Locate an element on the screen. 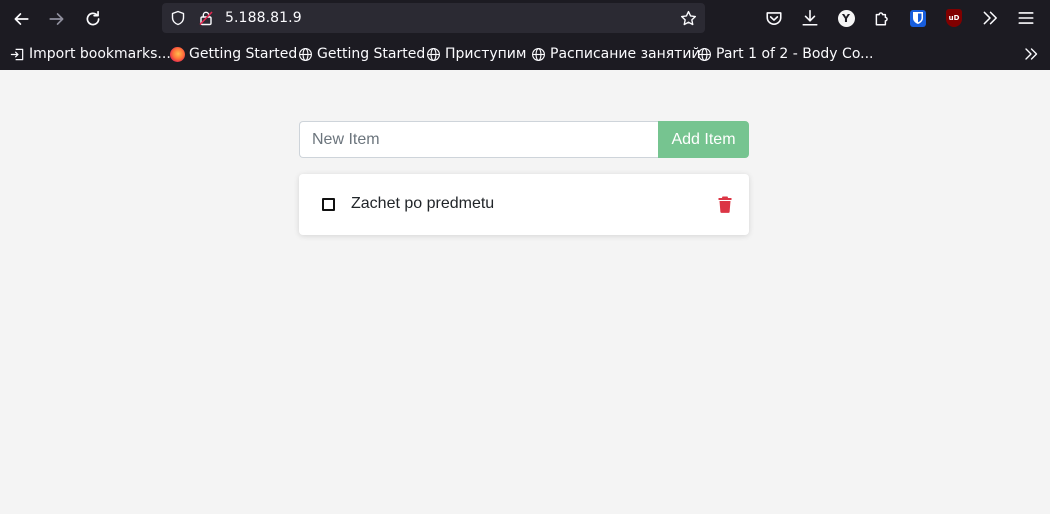 The width and height of the screenshot is (1050, 514). forward-button is located at coordinates (57, 19).